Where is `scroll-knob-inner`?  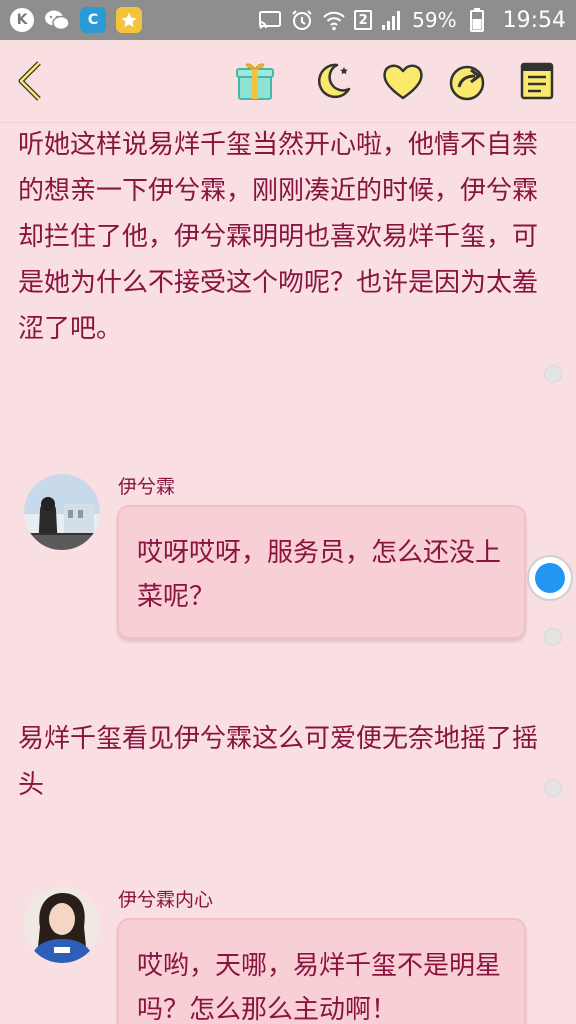
scroll-knob-inner is located at coordinates (550, 578).